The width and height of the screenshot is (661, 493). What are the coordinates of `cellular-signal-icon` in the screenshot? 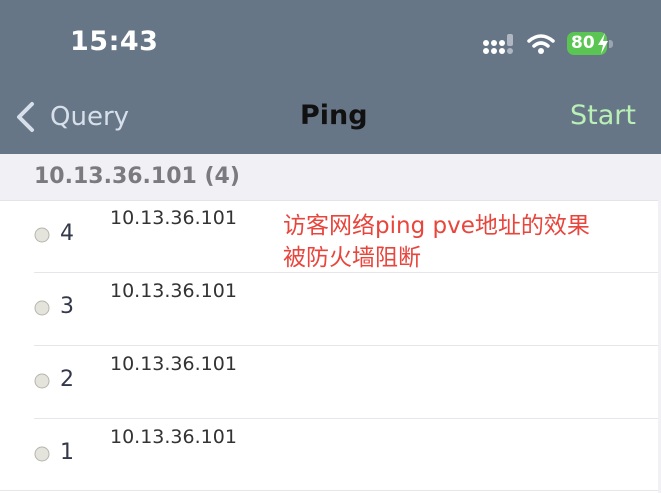 It's located at (498, 44).